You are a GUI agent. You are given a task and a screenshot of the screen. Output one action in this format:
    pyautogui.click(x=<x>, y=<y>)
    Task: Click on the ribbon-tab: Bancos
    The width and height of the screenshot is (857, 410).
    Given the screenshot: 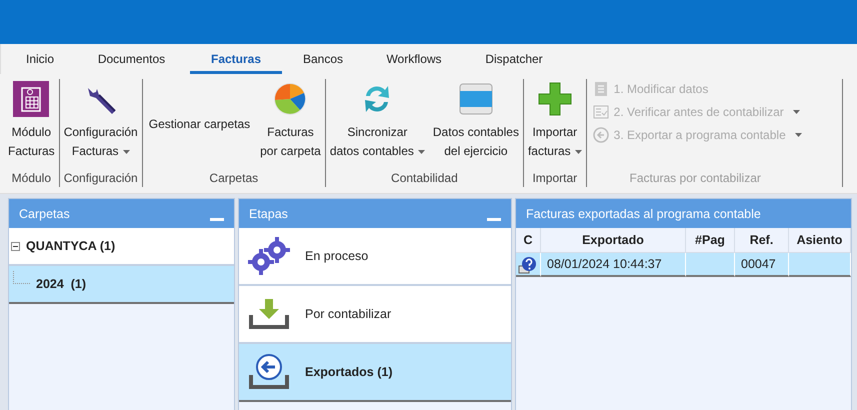 What is the action you would take?
    pyautogui.click(x=323, y=59)
    